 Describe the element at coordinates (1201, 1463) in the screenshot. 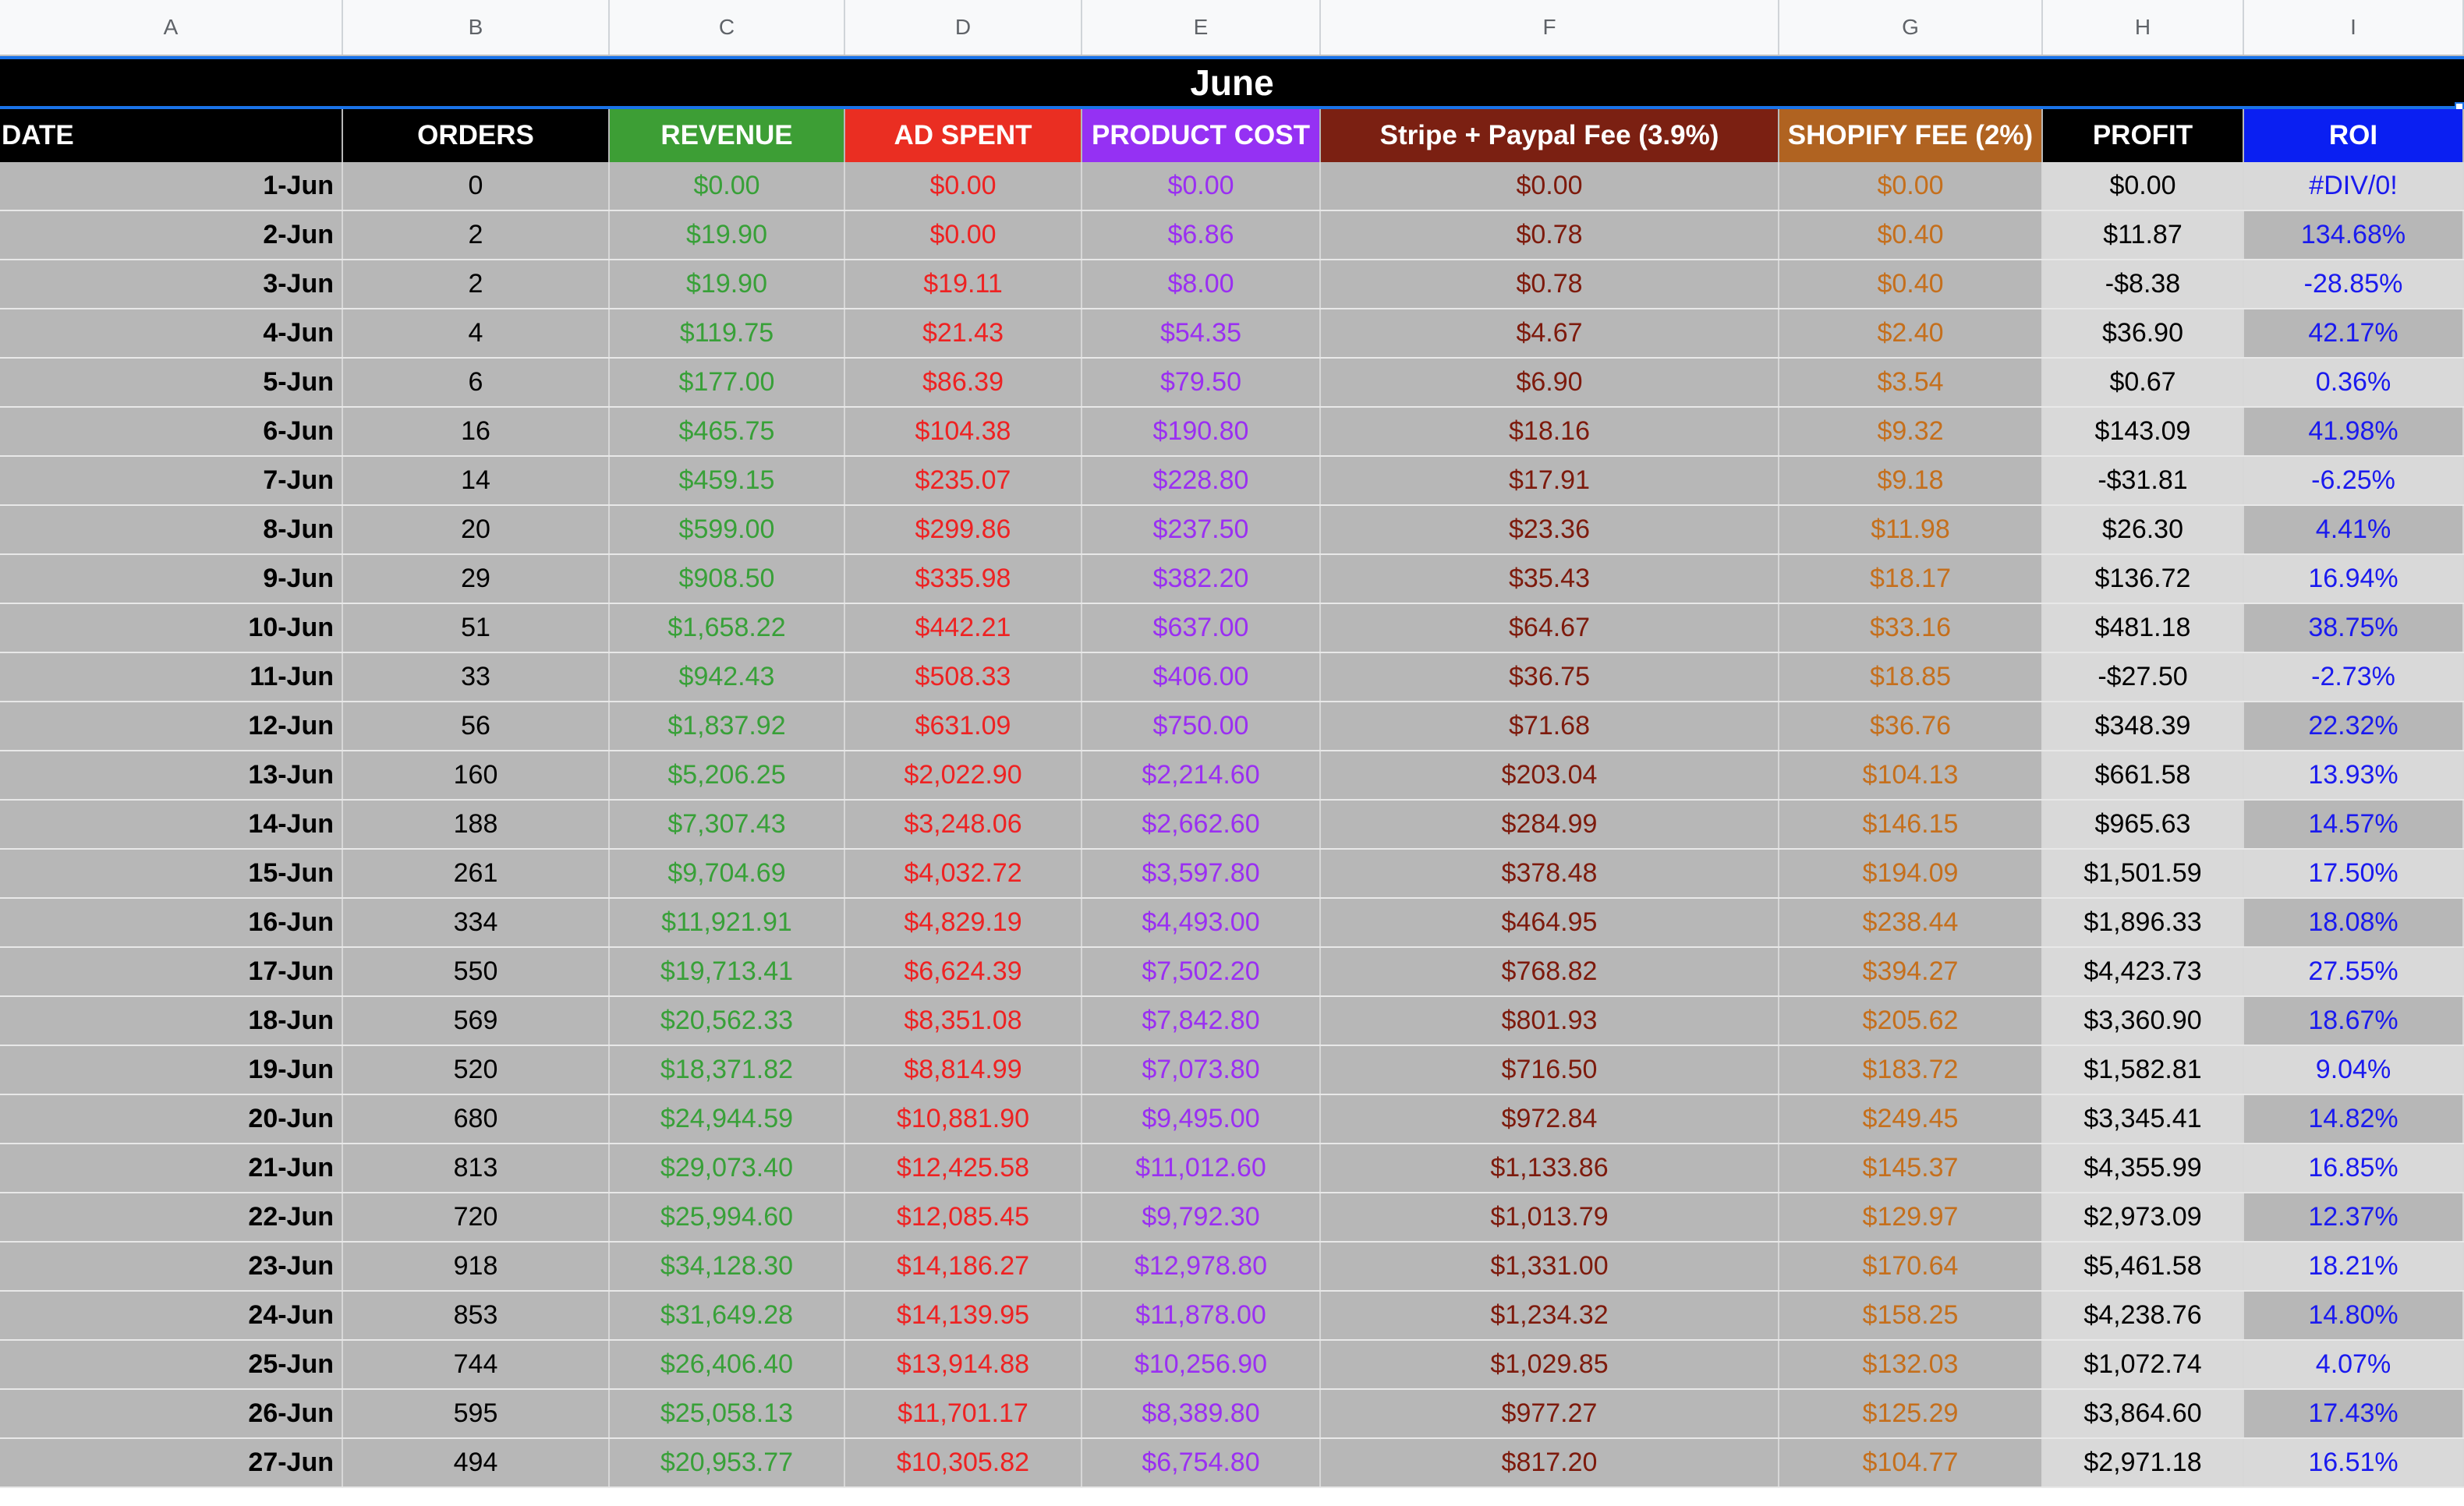

I see `product-cost-cell: $6,754.80` at that location.